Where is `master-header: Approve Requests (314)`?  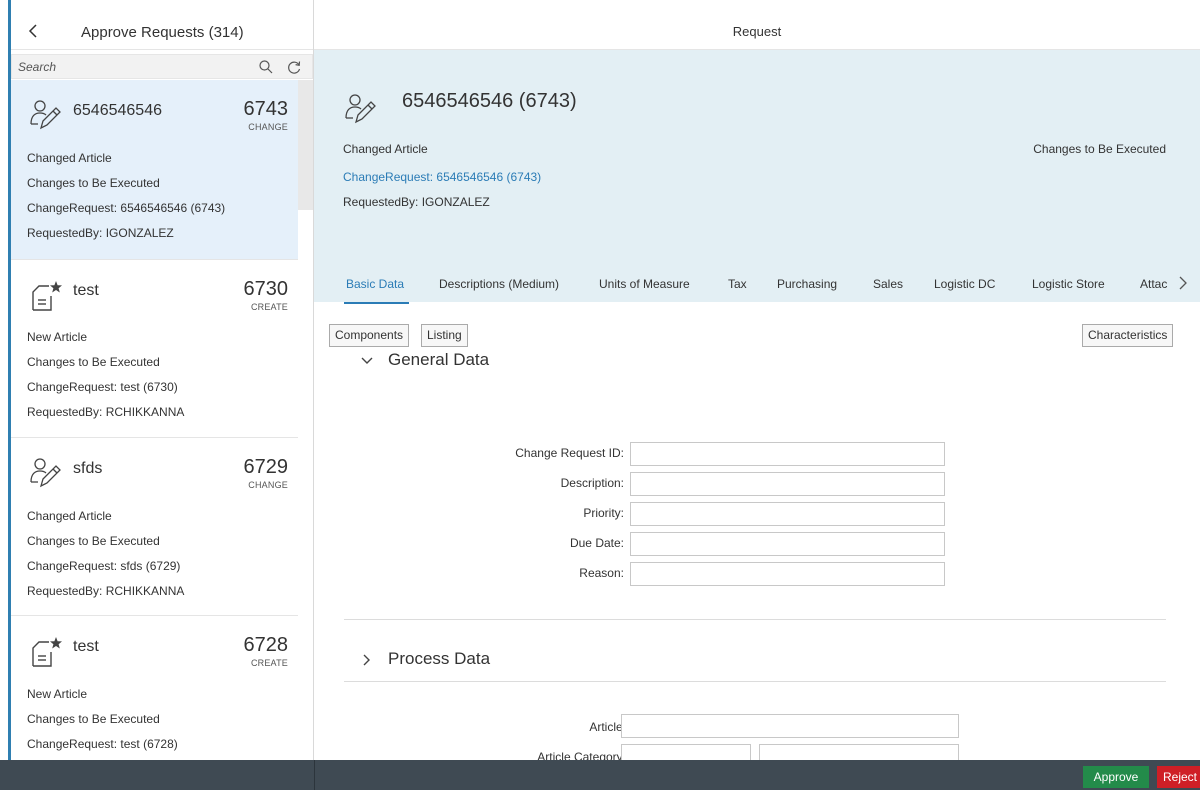
master-header: Approve Requests (314) is located at coordinates (162, 25).